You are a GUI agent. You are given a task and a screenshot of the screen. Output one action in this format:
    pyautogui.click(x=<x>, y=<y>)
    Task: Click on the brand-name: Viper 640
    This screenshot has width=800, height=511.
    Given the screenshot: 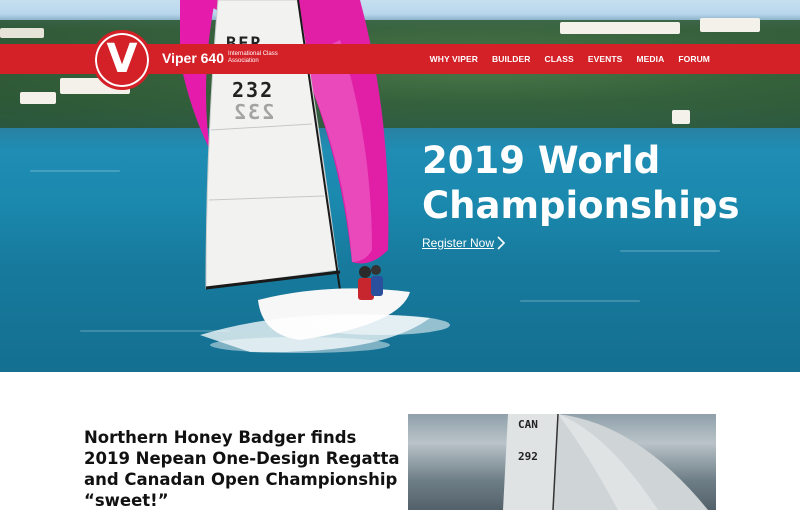 What is the action you would take?
    pyautogui.click(x=193, y=58)
    